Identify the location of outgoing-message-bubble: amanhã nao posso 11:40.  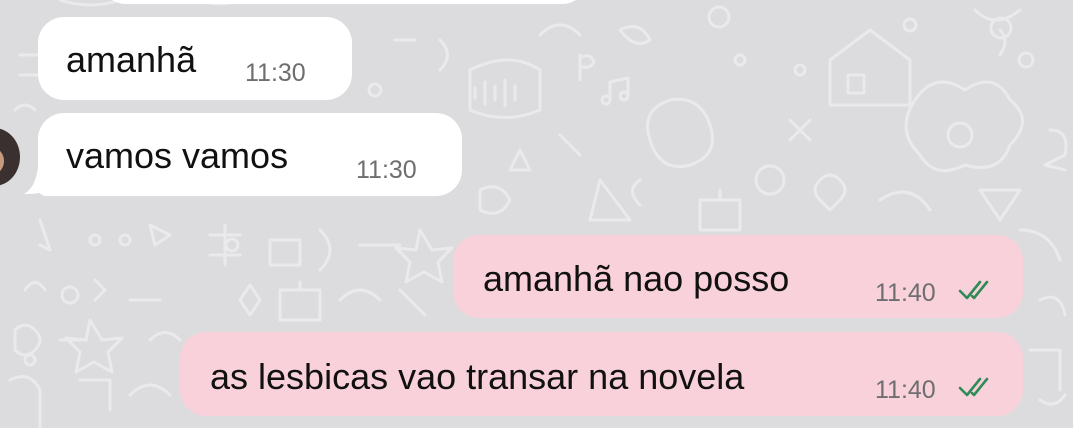
(738, 276).